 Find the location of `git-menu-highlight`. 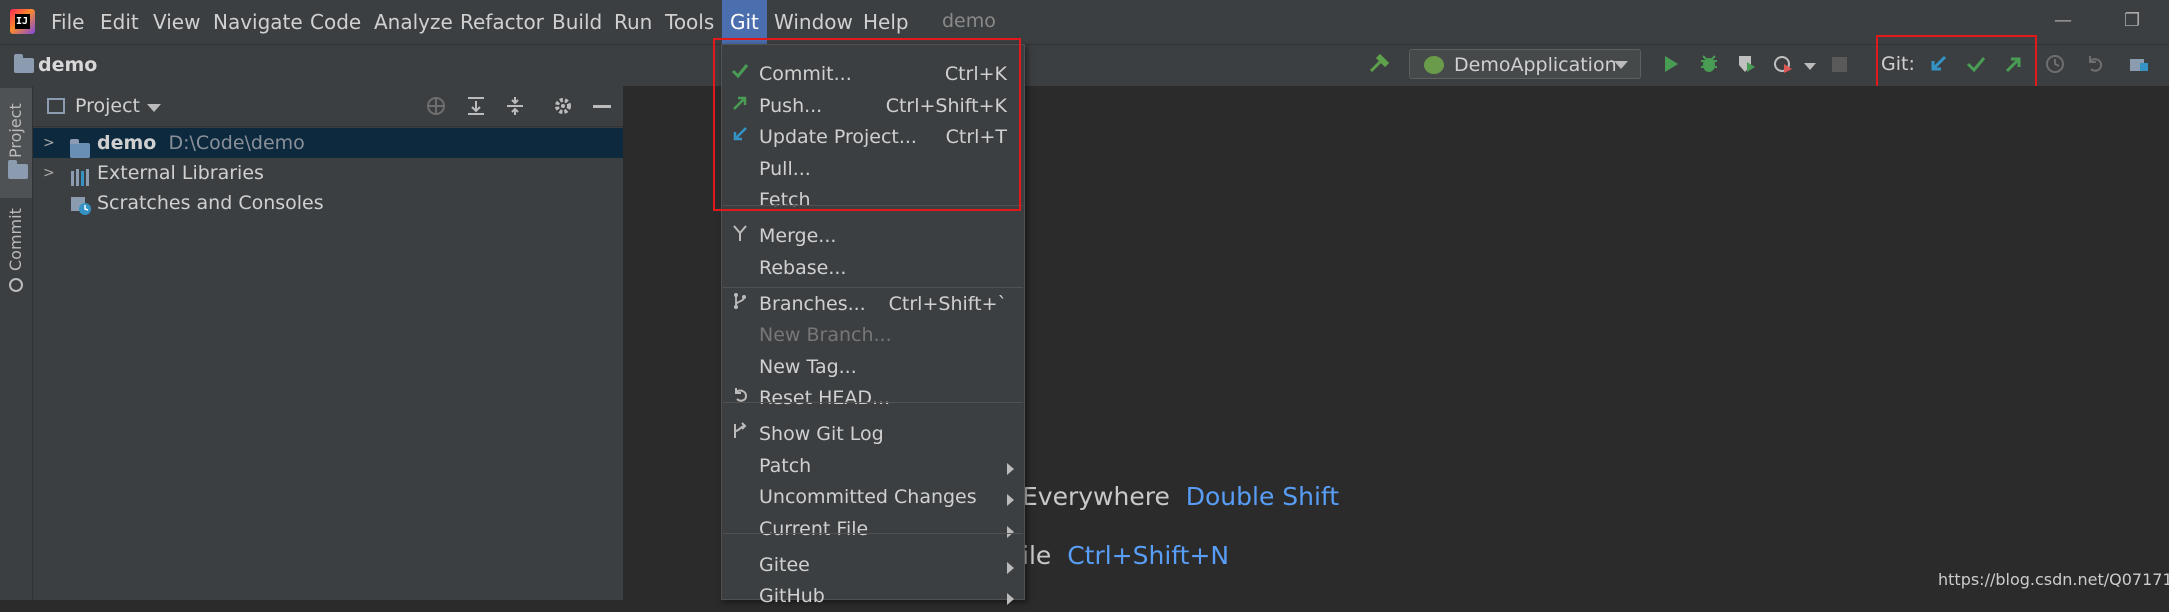

git-menu-highlight is located at coordinates (867, 124).